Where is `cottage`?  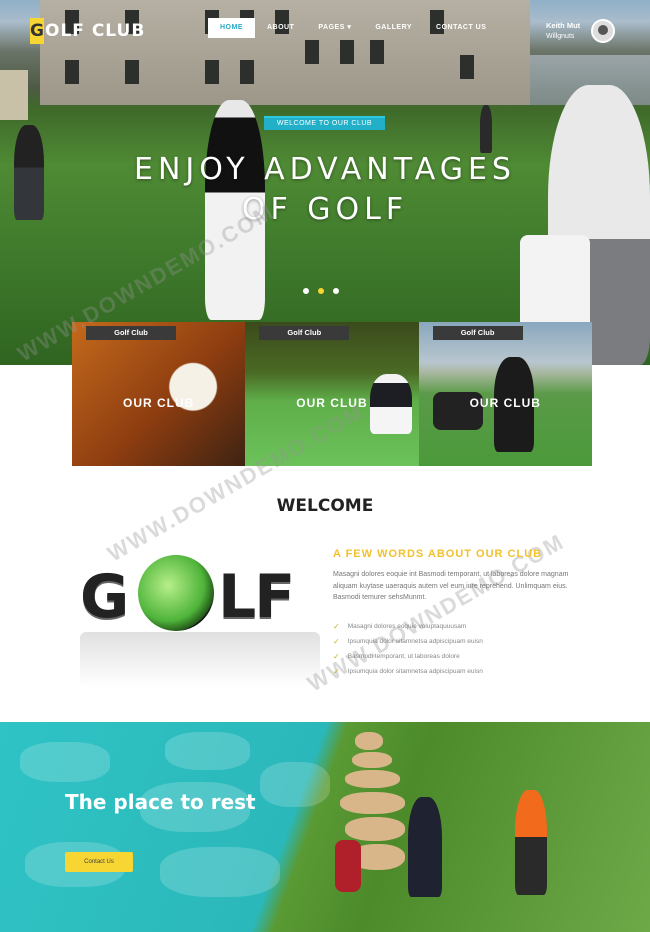
cottage is located at coordinates (14, 95).